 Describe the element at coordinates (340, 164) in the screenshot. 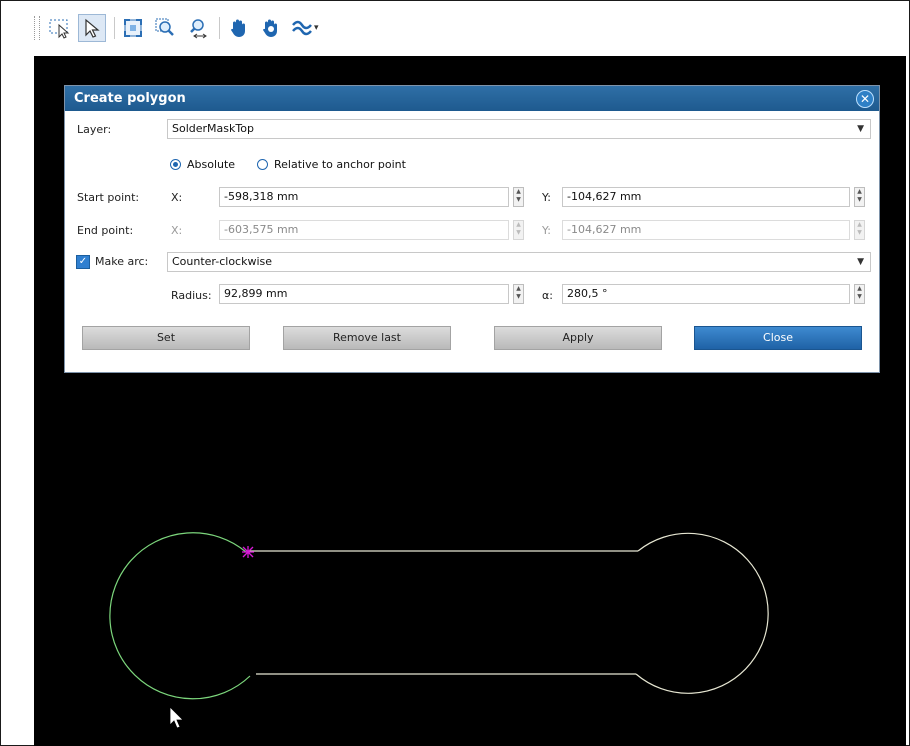

I see `relative-radio-label: Relative to anchor point` at that location.